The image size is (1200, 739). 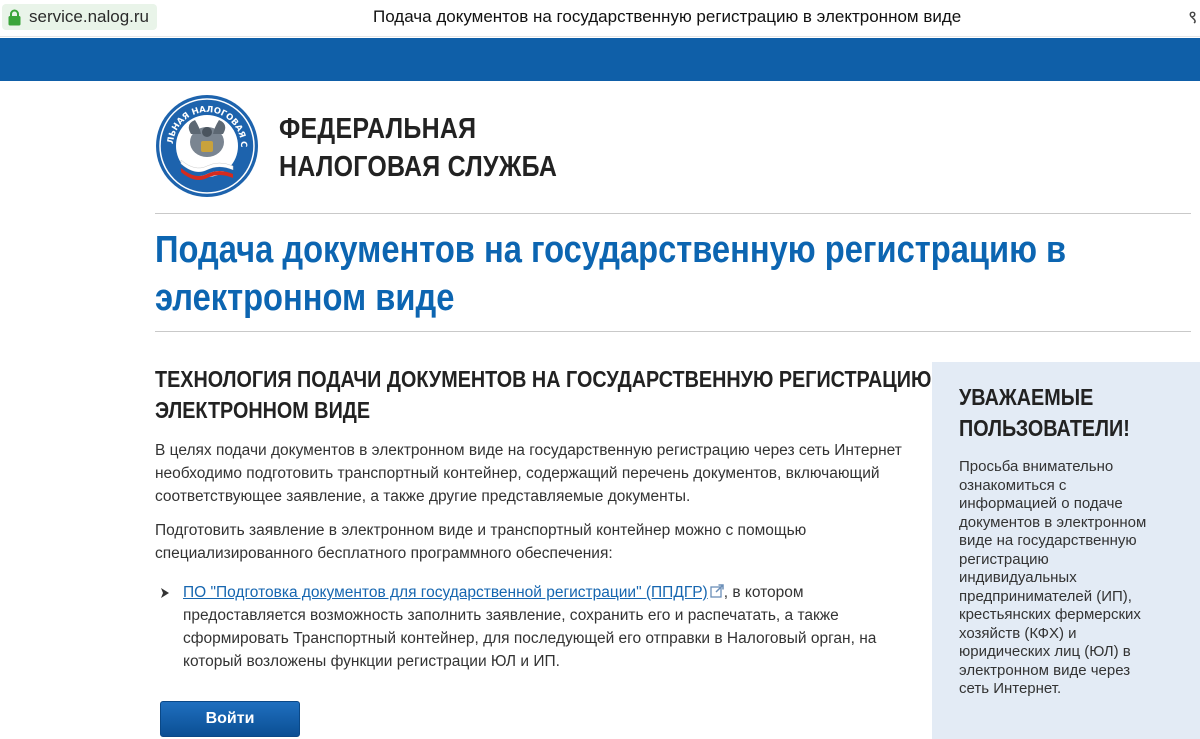 What do you see at coordinates (418, 148) in the screenshot?
I see `org-name: ФЕДЕРАЛЬНАЯ НАЛОГОВАЯ СЛУЖБА` at bounding box center [418, 148].